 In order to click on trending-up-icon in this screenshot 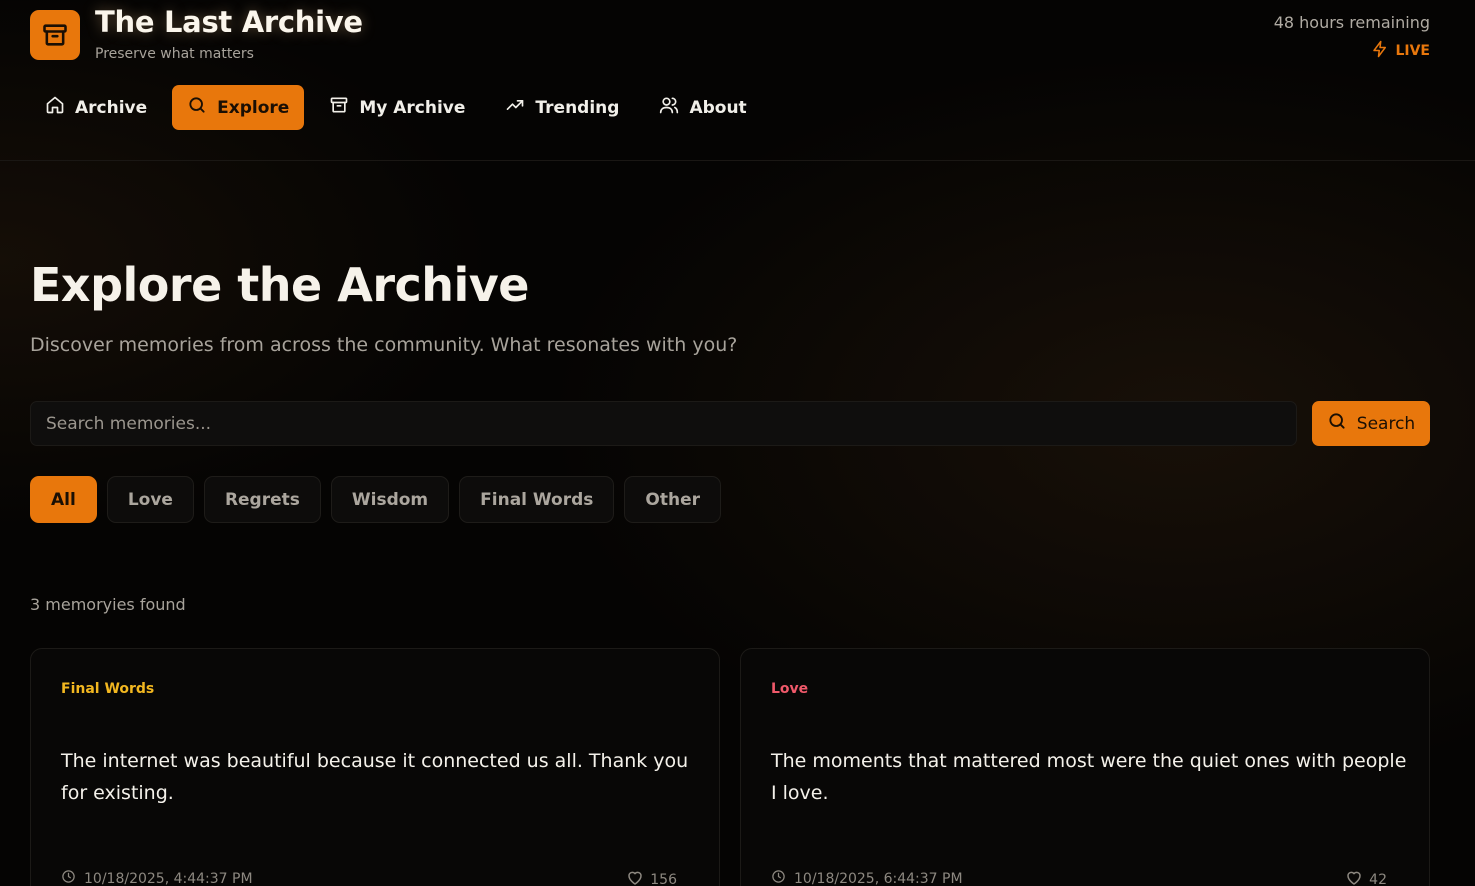, I will do `click(515, 107)`.